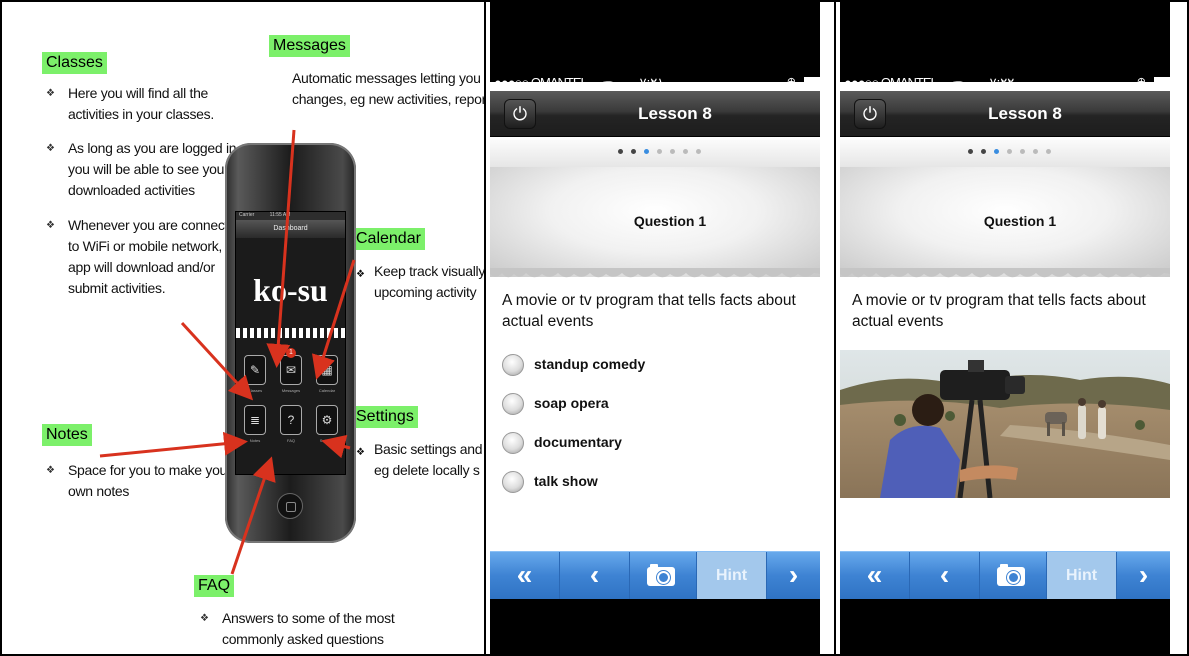 This screenshot has width=1189, height=656. I want to click on status-bar: ●●●○○ OMANTEL ᯤ ٧:٢١ م ⊕, so click(657, 83).